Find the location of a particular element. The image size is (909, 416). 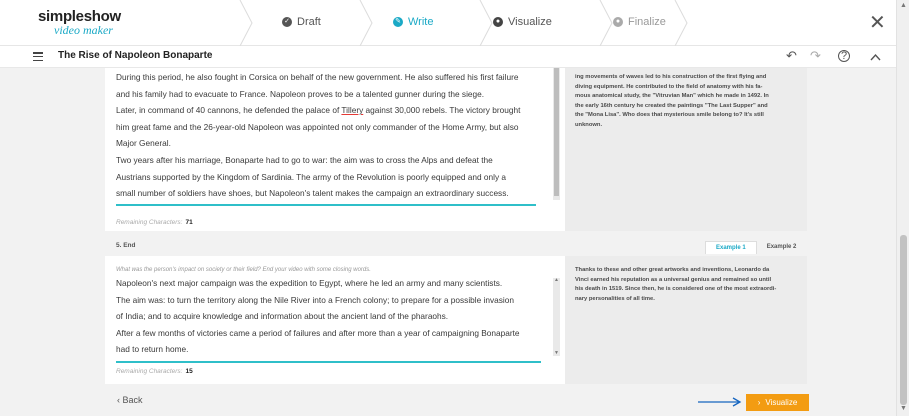

page-scrollbar: ▲ ▼ is located at coordinates (902, 208).